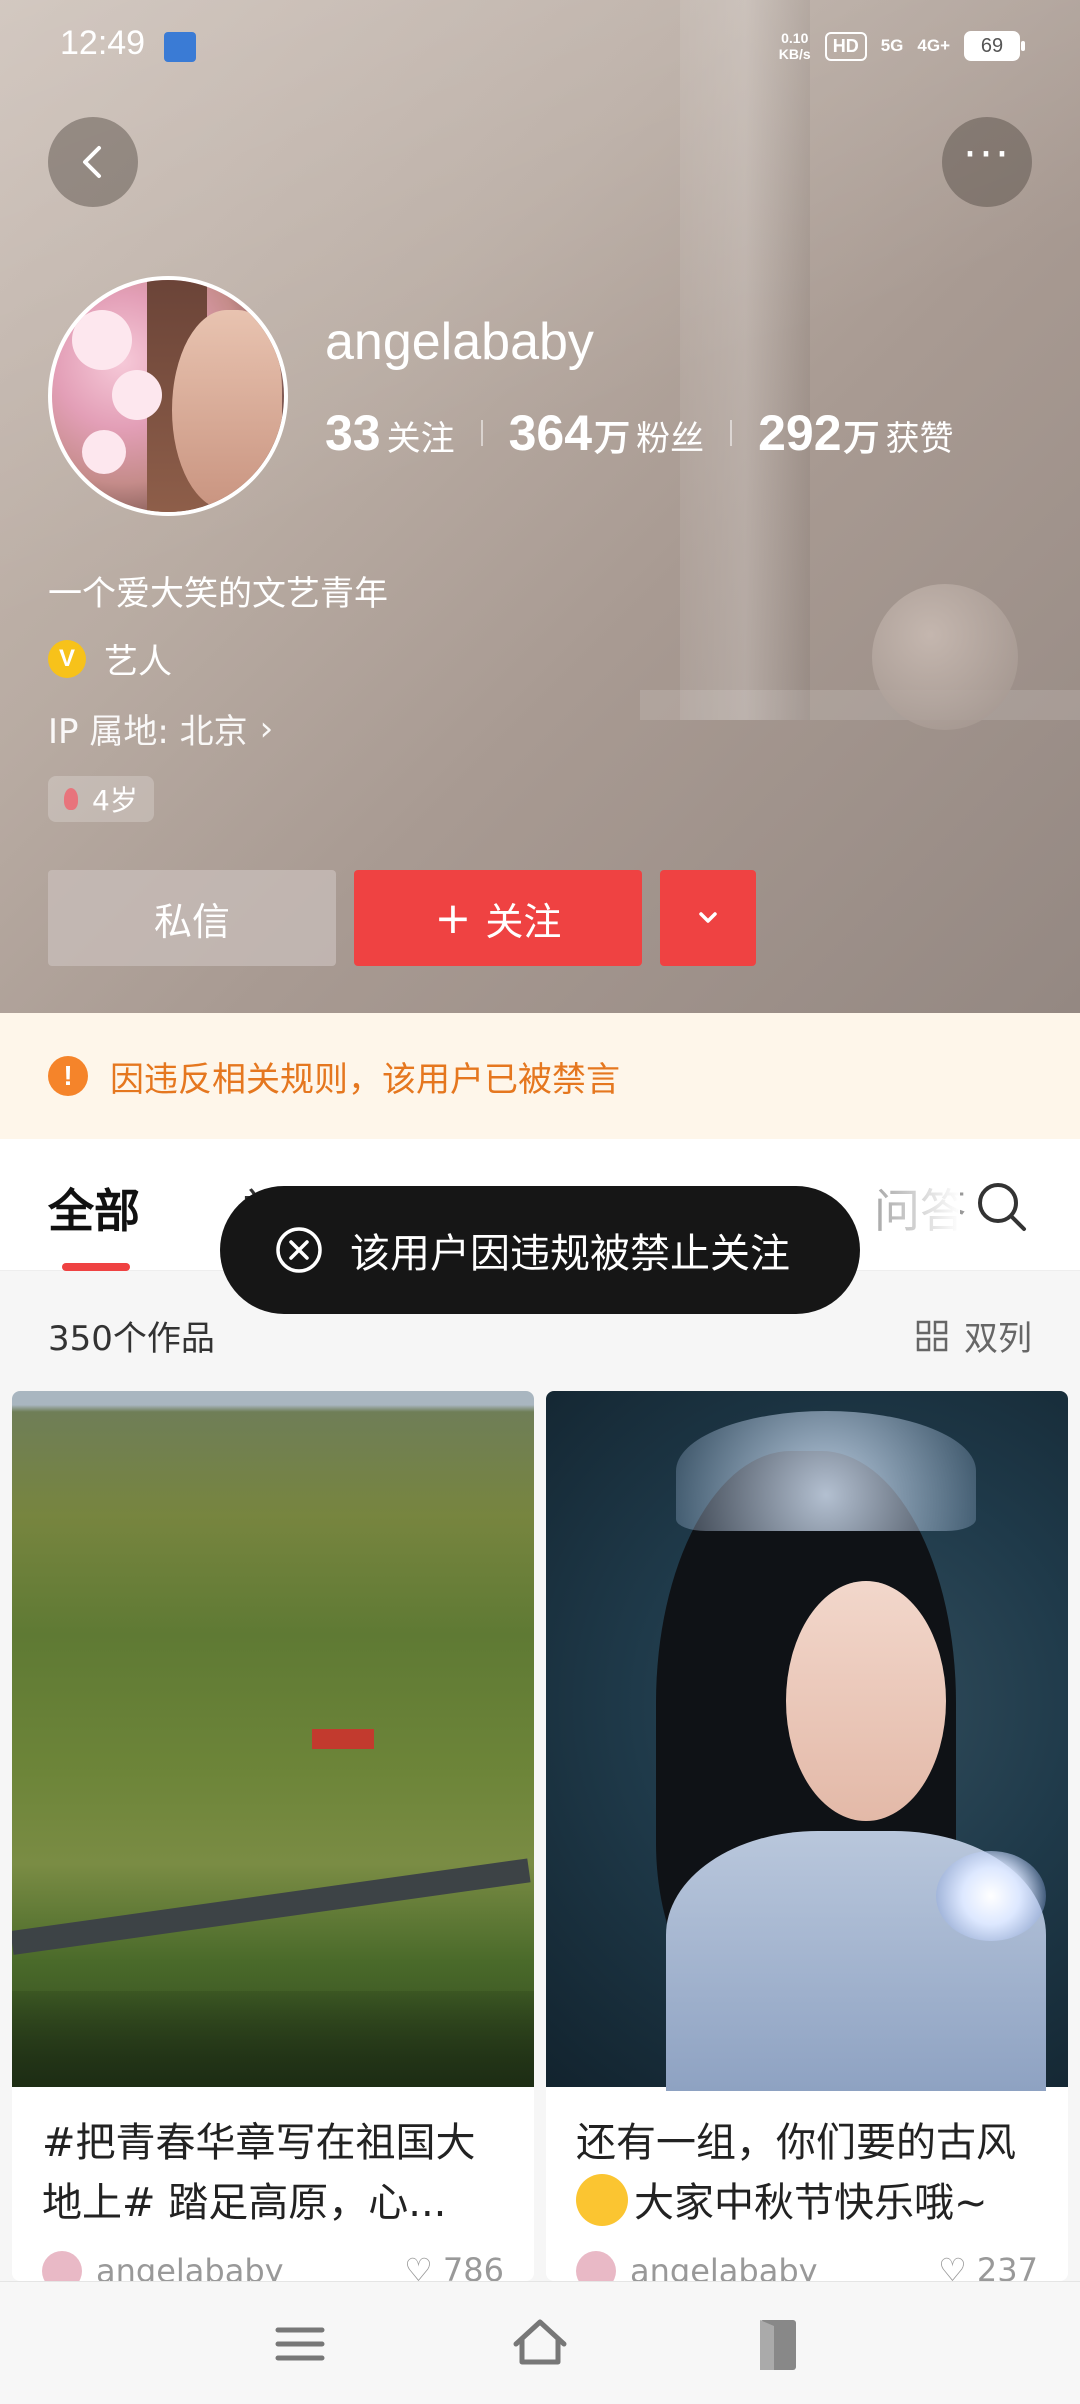  I want to click on follow-button-label: 关注, so click(523, 921).